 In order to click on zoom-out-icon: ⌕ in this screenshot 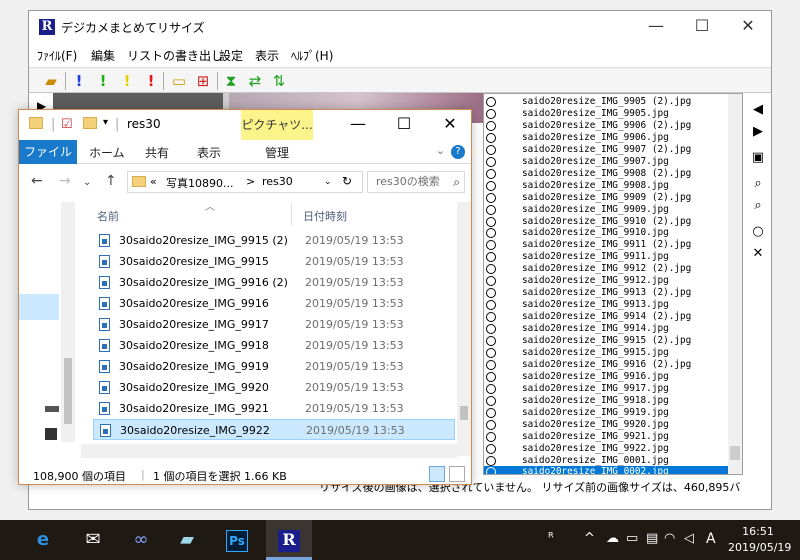, I will do `click(758, 206)`.